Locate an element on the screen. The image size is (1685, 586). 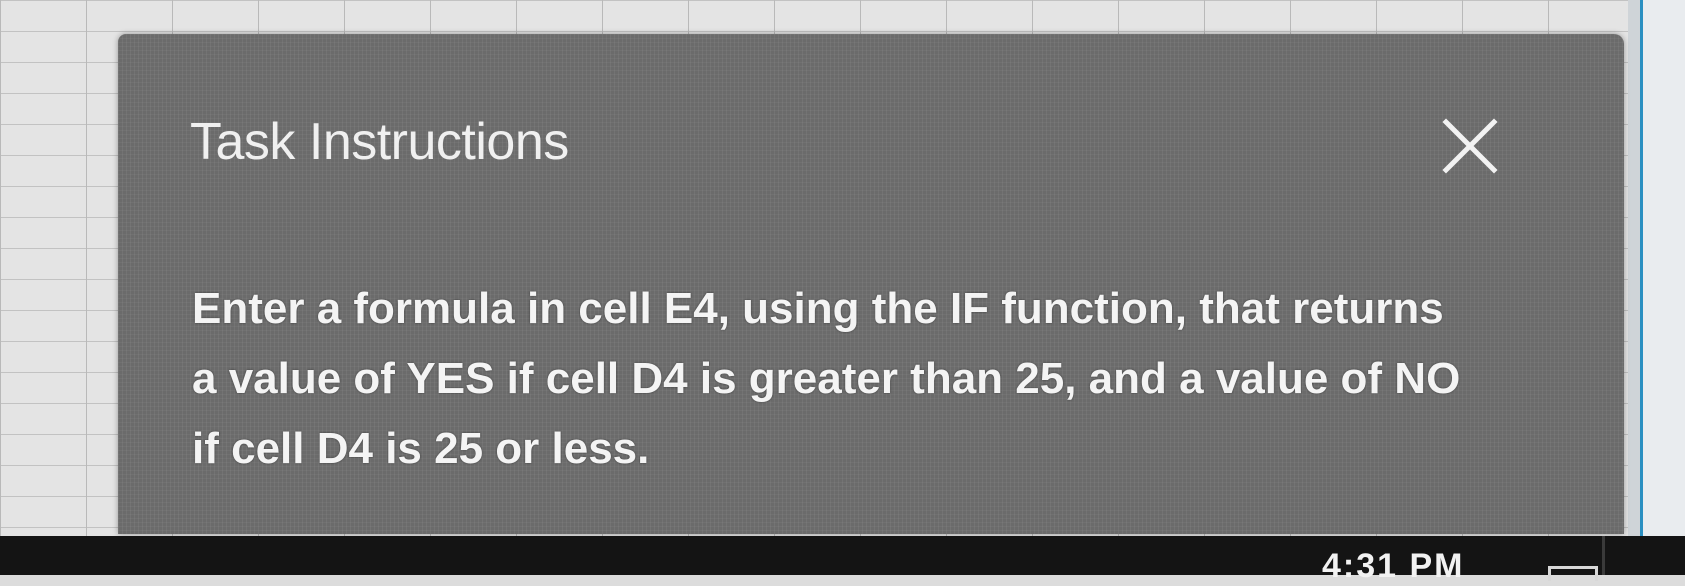
close-button is located at coordinates (1470, 146).